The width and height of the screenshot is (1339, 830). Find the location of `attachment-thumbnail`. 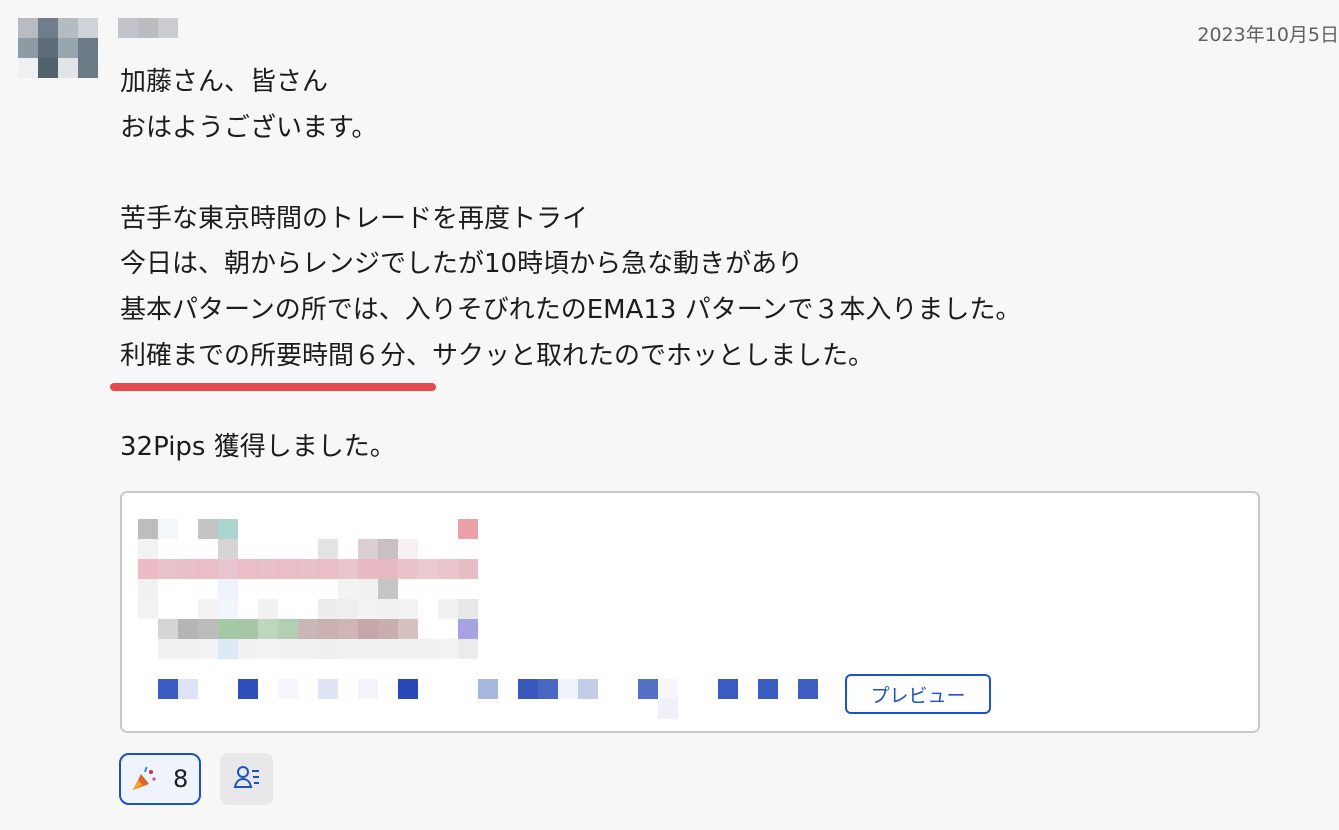

attachment-thumbnail is located at coordinates (308, 589).